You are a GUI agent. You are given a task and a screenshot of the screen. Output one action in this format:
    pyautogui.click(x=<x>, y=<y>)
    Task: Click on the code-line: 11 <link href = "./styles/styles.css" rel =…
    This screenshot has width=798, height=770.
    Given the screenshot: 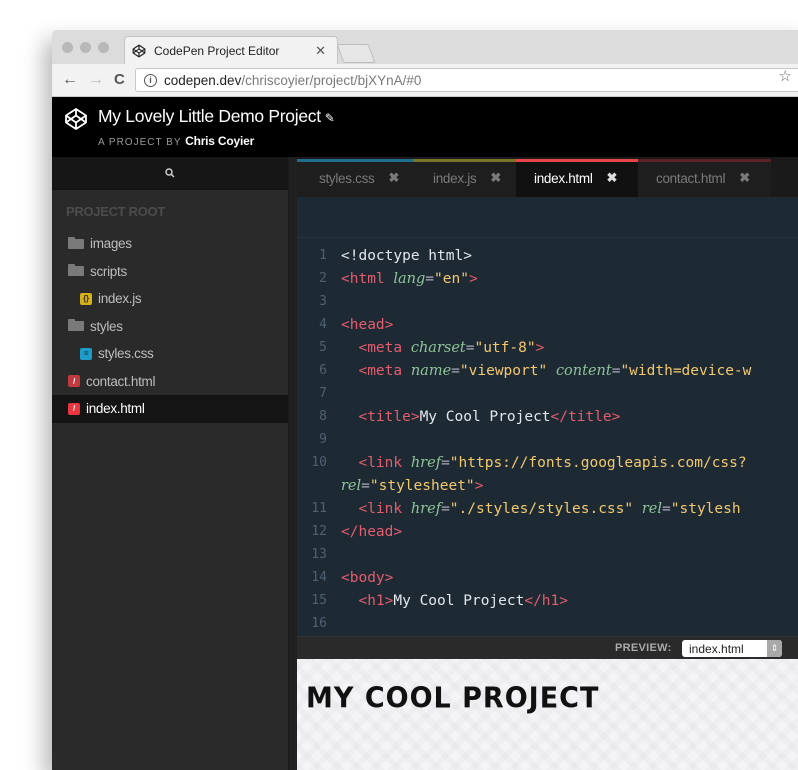 What is the action you would take?
    pyautogui.click(x=547, y=508)
    